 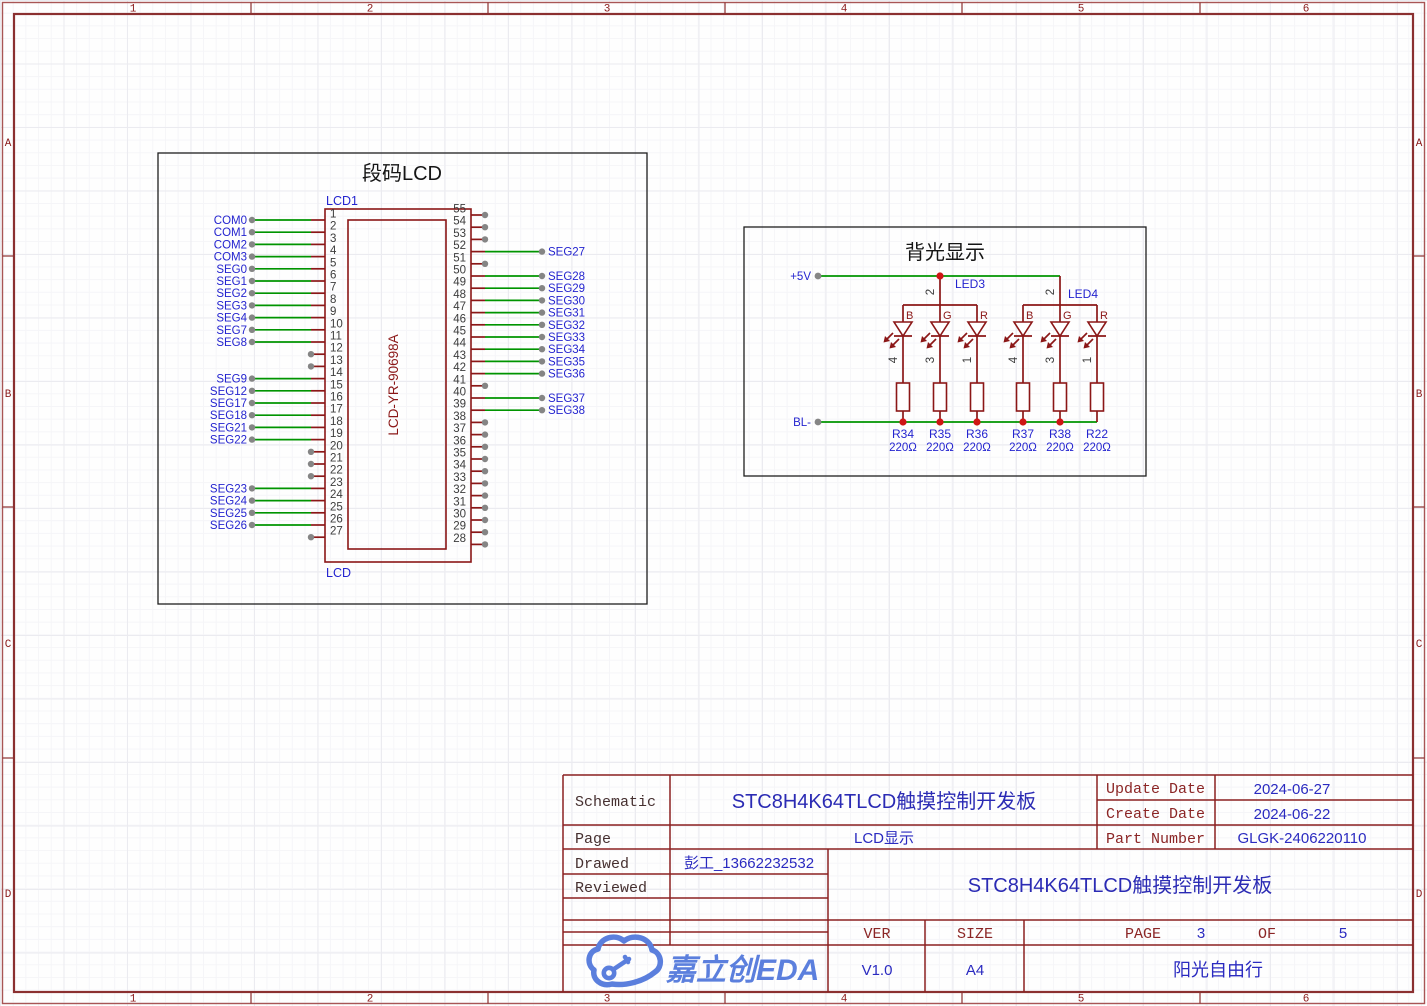 I want to click on net-label: SEG3, so click(x=231, y=306).